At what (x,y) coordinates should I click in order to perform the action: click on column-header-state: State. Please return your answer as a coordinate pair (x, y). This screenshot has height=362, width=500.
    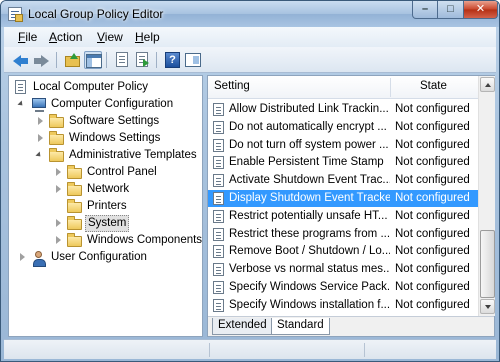
    Looking at the image, I should click on (433, 86).